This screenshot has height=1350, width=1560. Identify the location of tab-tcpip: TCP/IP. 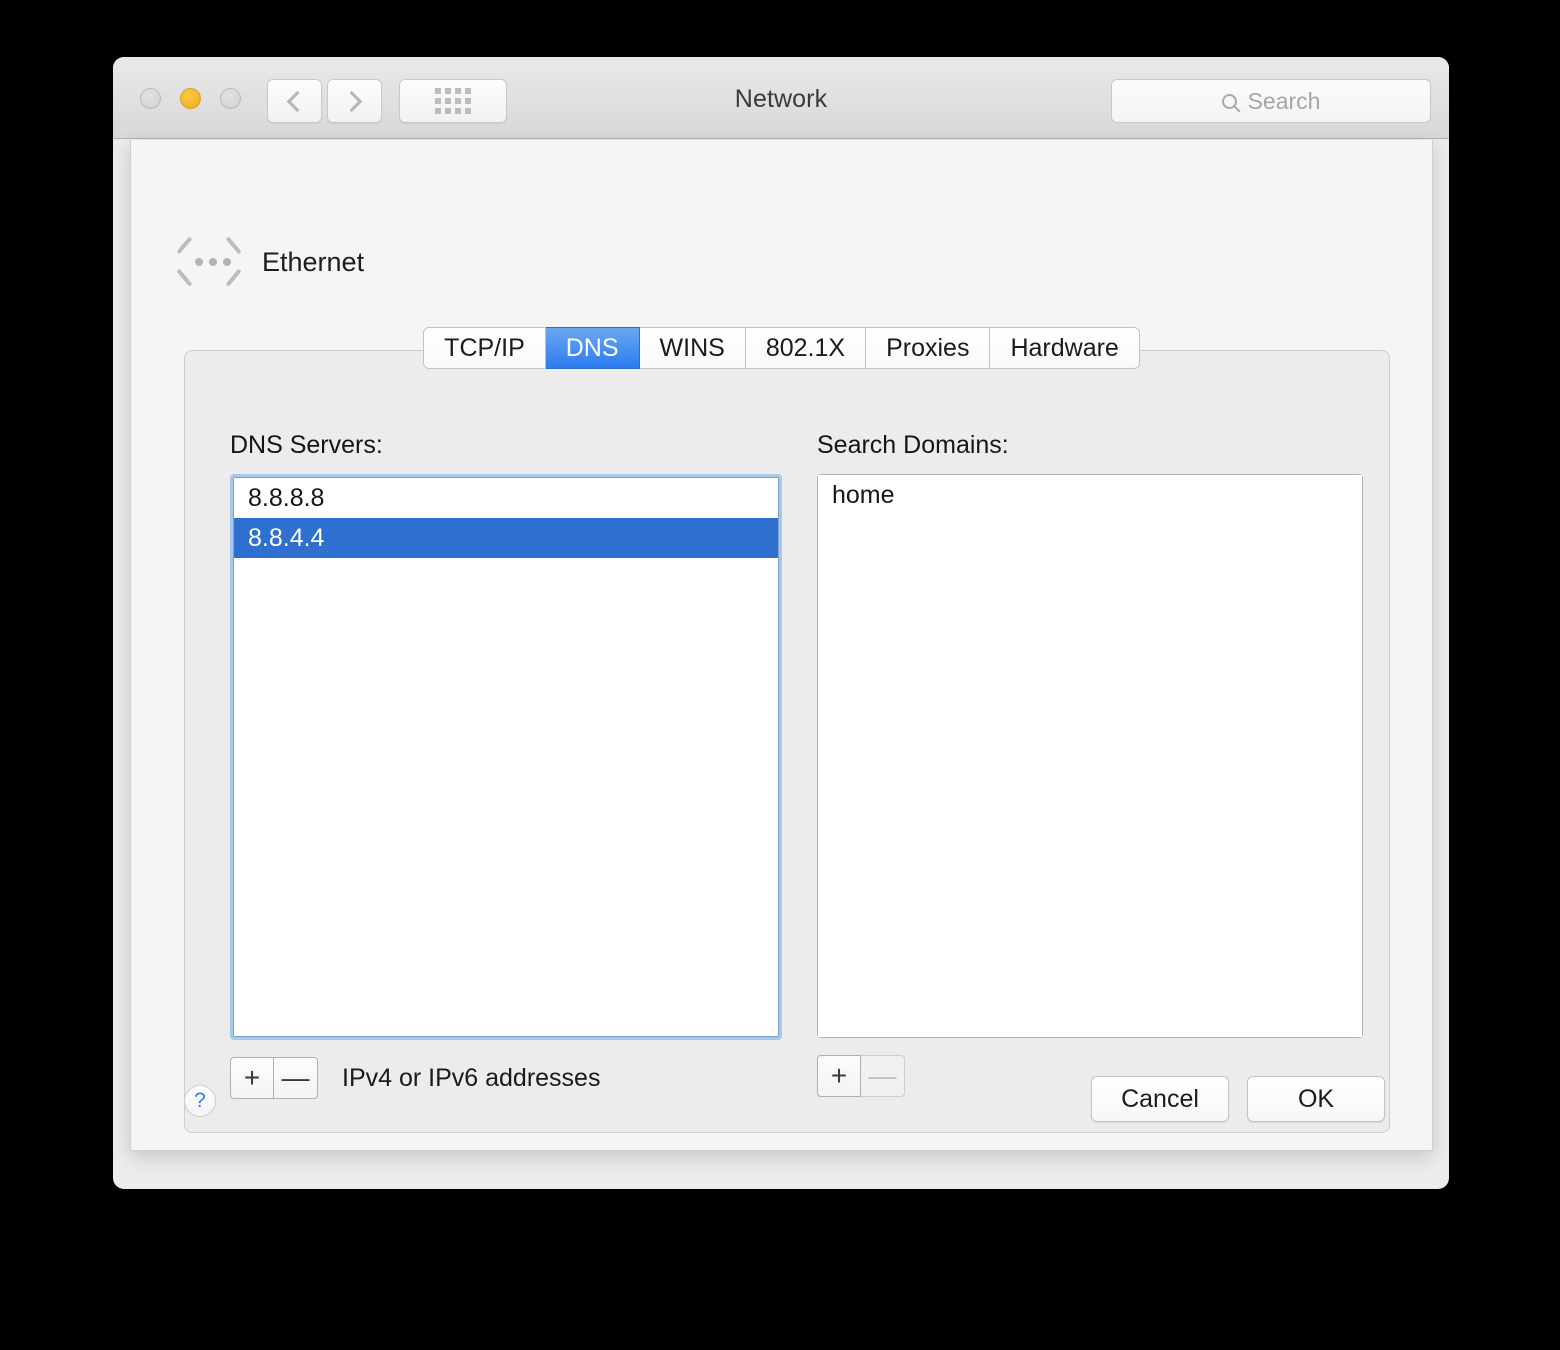
(484, 348).